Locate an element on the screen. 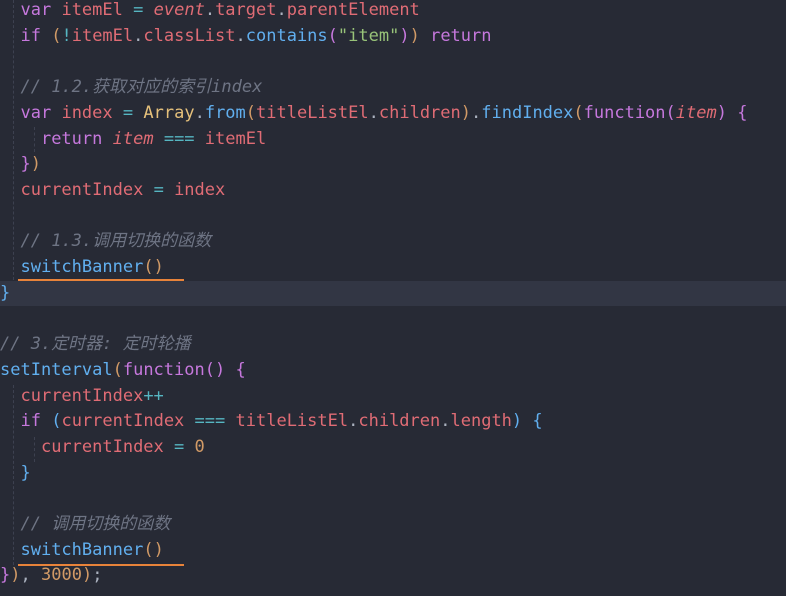 This screenshot has width=786, height=596. code-token: Array is located at coordinates (169, 112).